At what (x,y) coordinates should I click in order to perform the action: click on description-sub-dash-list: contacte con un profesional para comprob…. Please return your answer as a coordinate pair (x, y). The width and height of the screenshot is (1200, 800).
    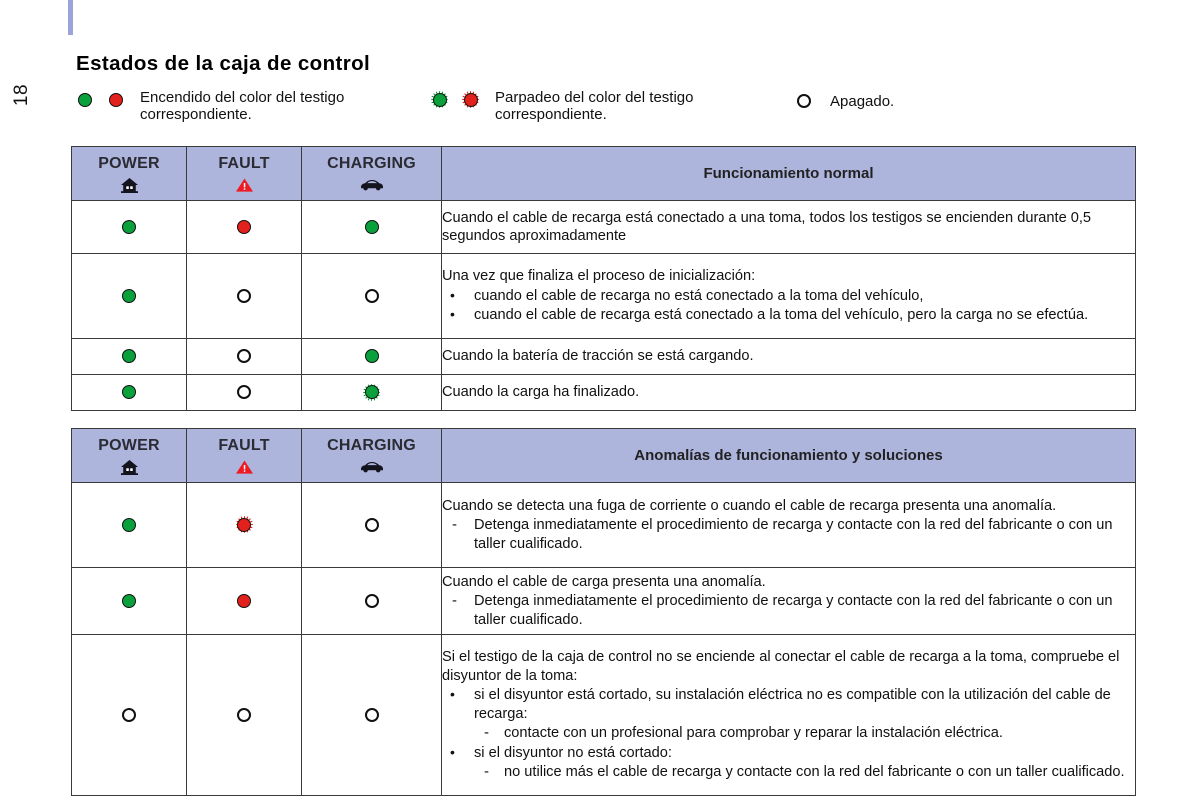
    Looking at the image, I should click on (804, 733).